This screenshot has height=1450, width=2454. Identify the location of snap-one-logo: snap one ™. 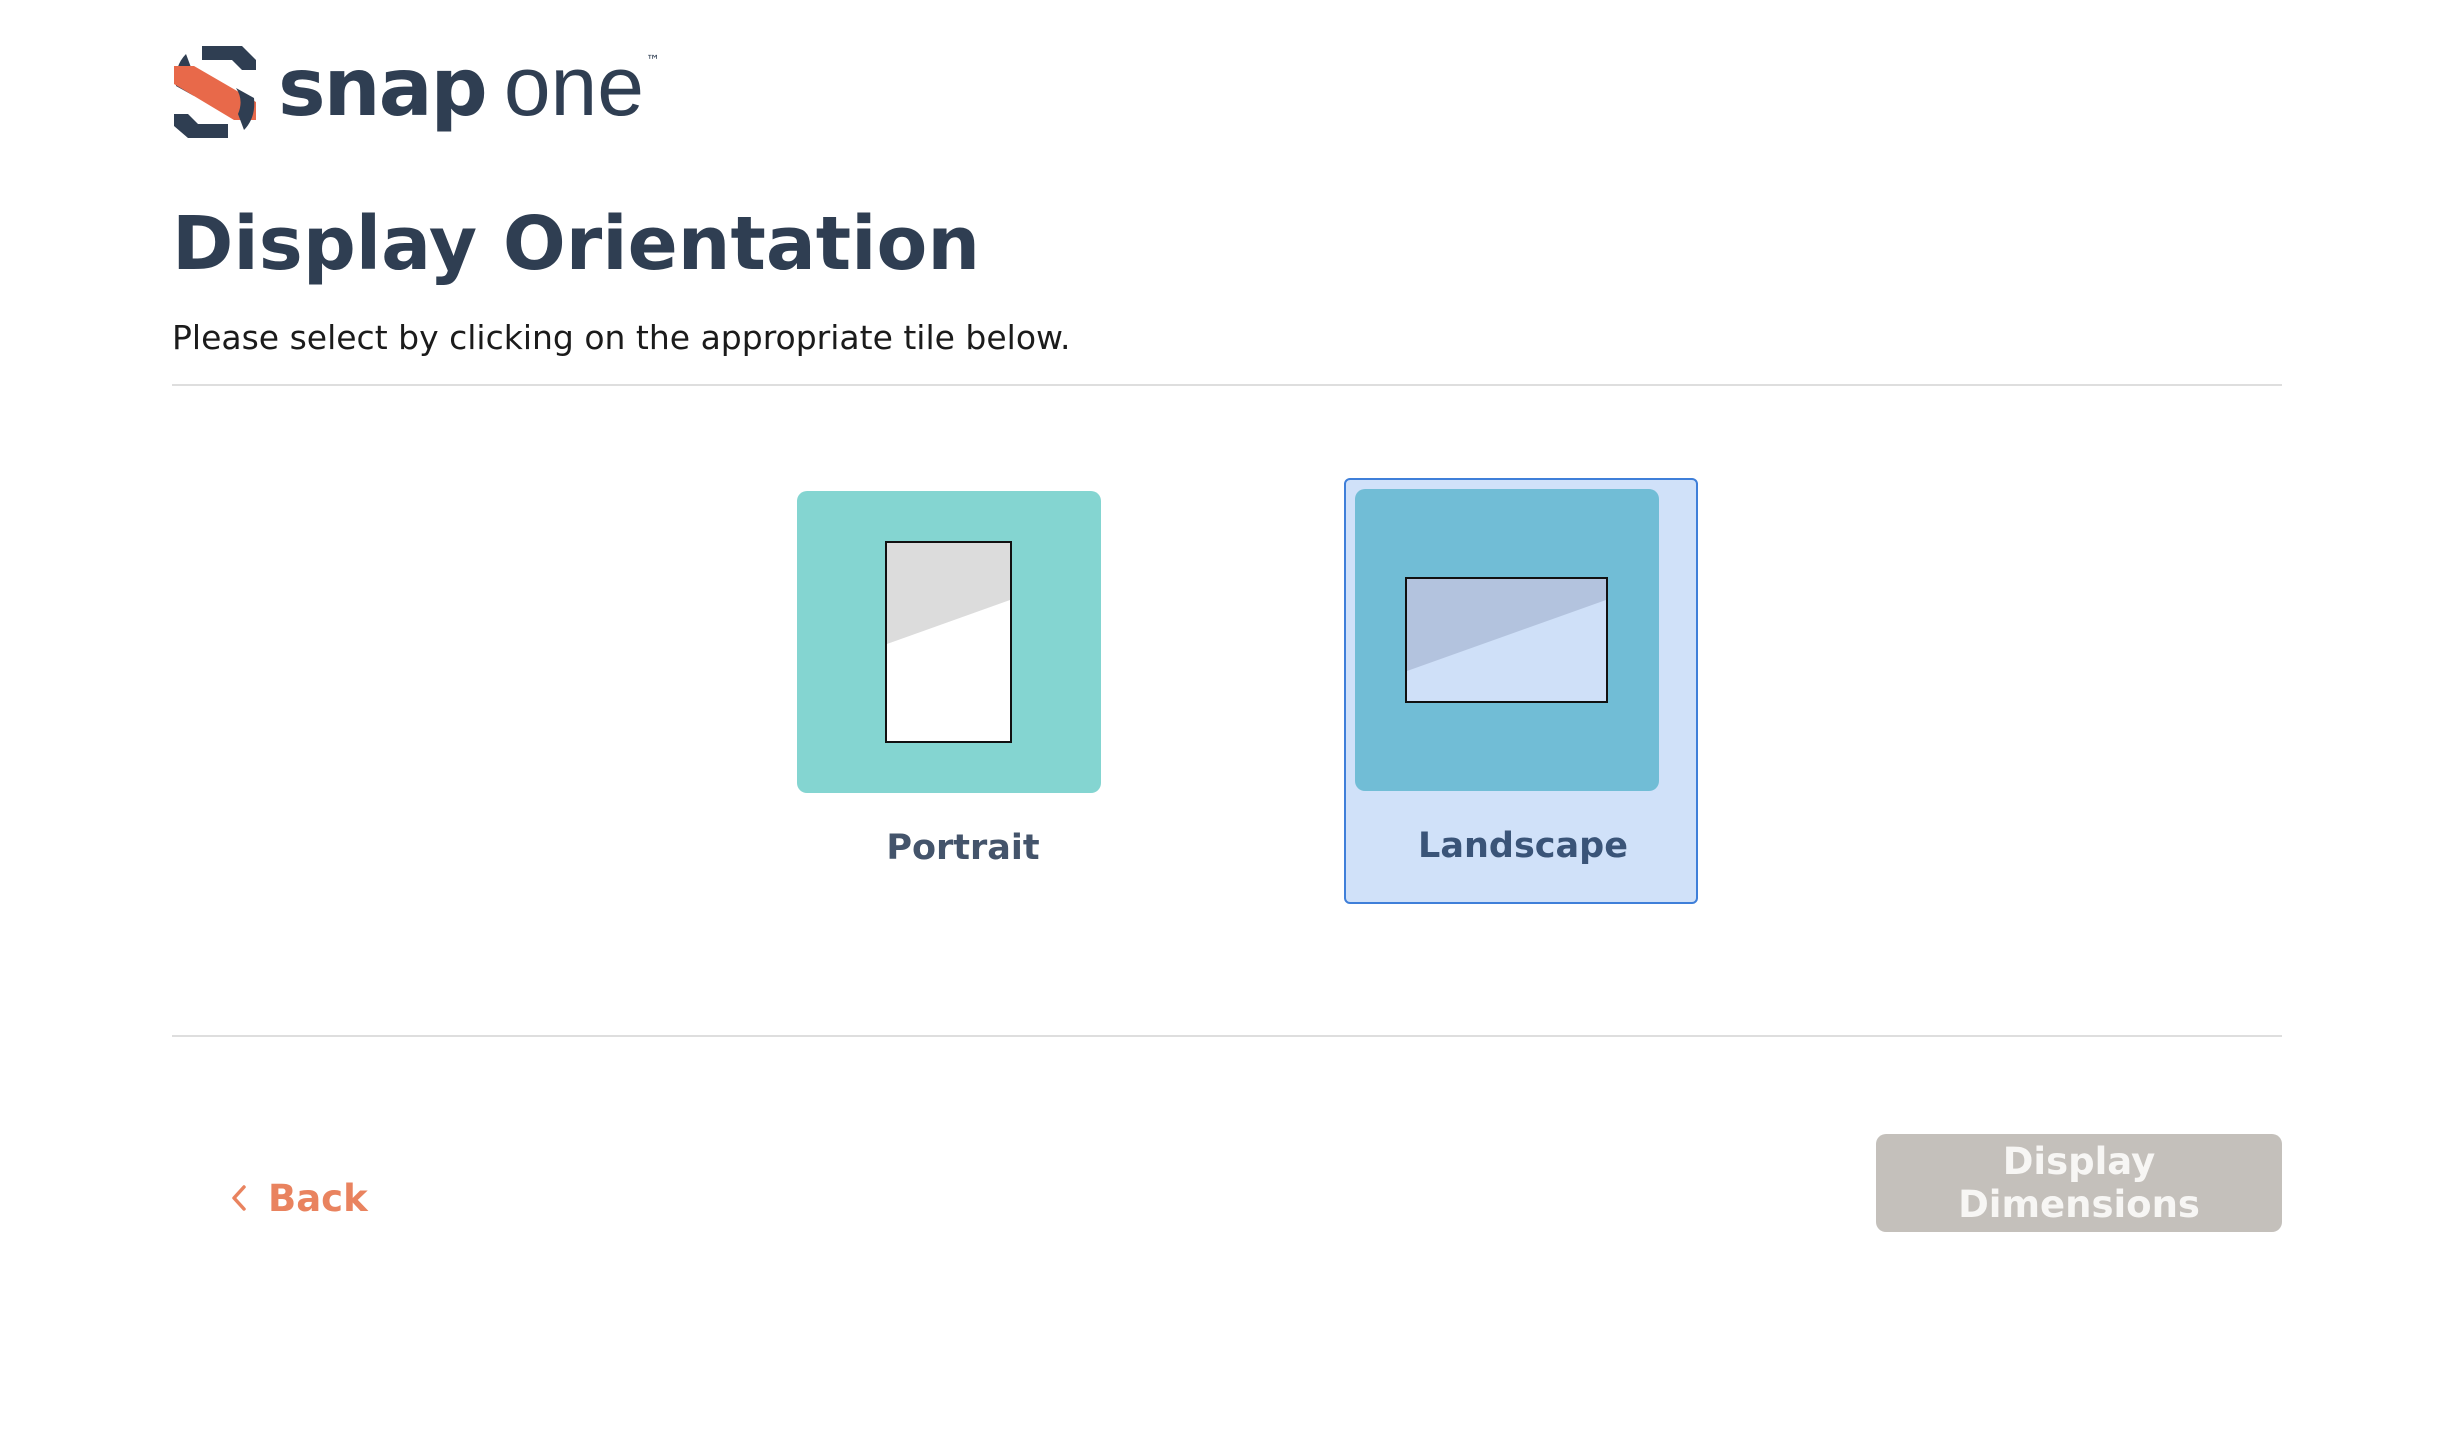
(416, 92).